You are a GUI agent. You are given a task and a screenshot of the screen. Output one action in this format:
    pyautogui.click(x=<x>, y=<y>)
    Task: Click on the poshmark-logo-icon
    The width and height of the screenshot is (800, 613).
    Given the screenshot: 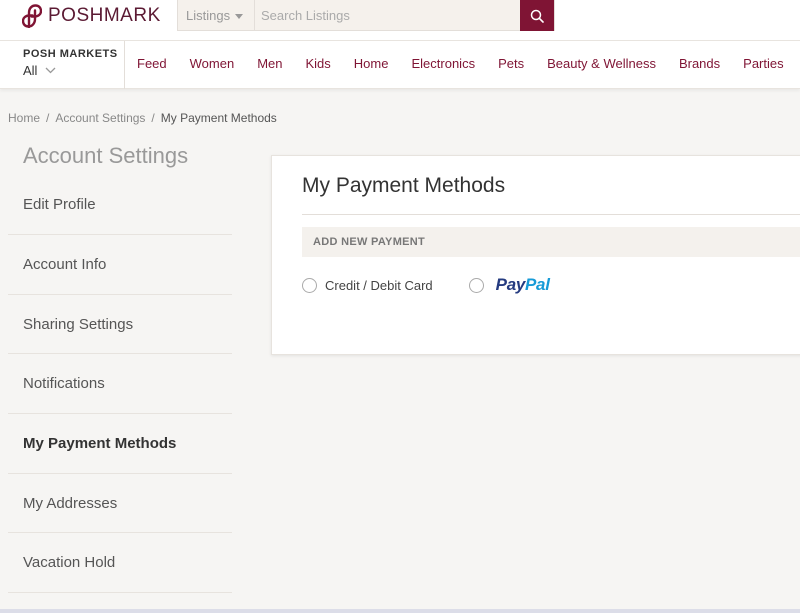 What is the action you would take?
    pyautogui.click(x=32, y=16)
    